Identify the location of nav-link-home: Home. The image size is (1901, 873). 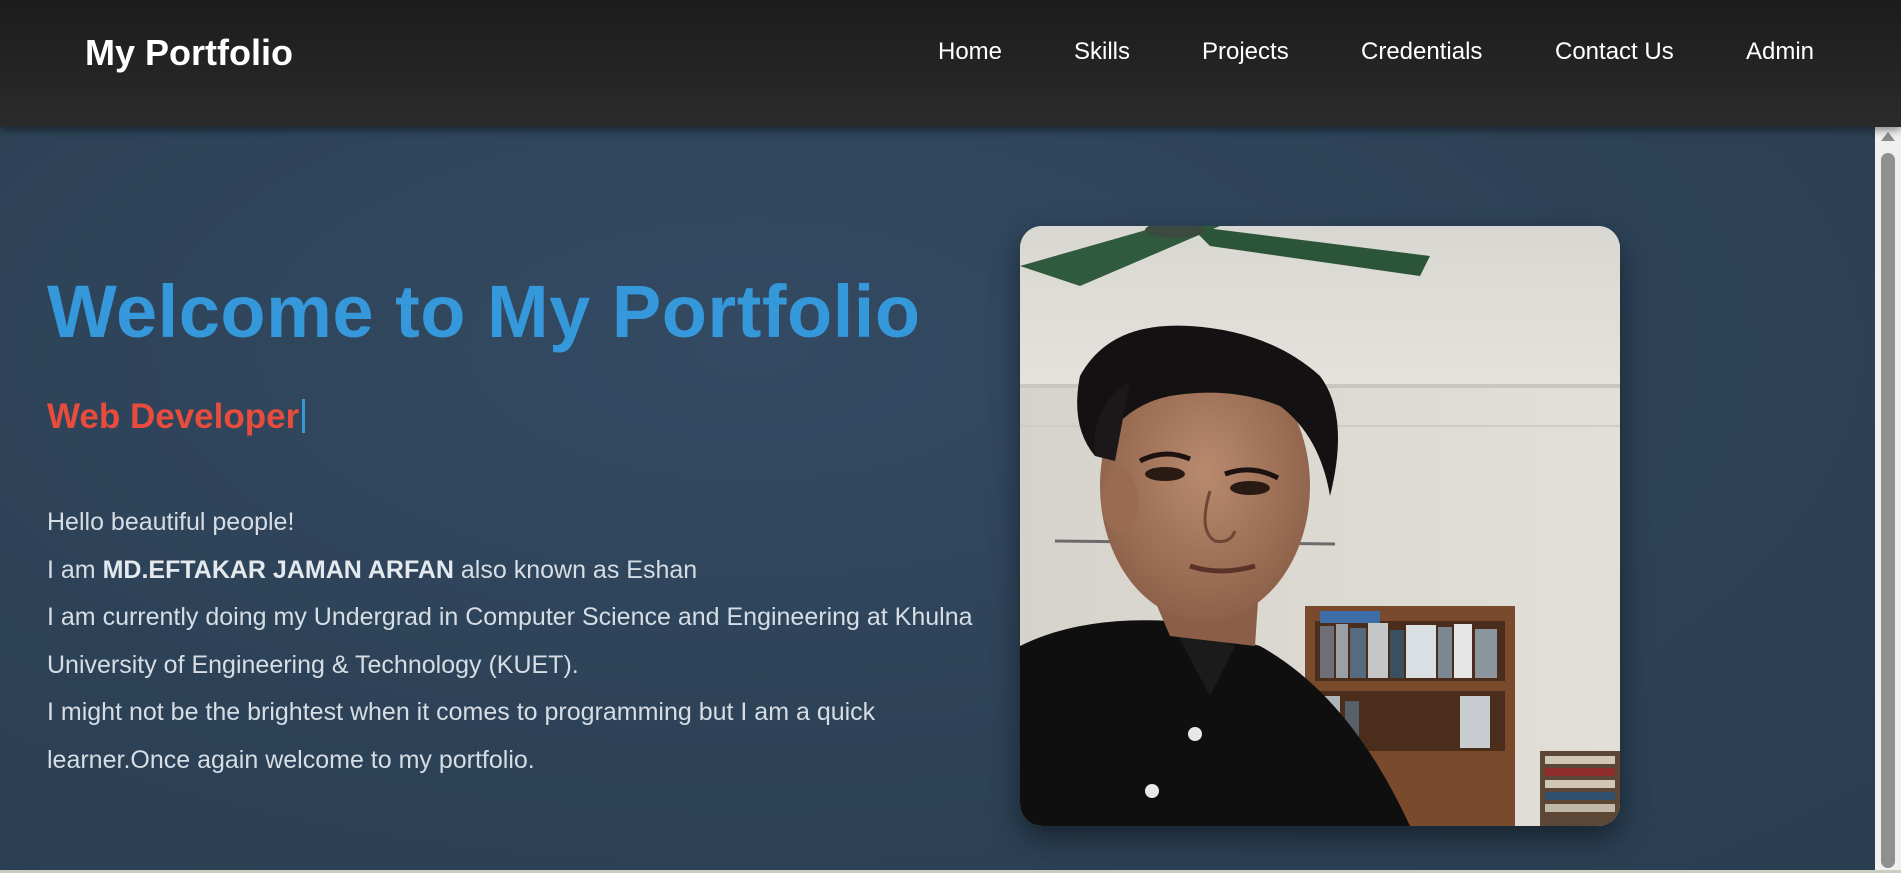
(970, 52).